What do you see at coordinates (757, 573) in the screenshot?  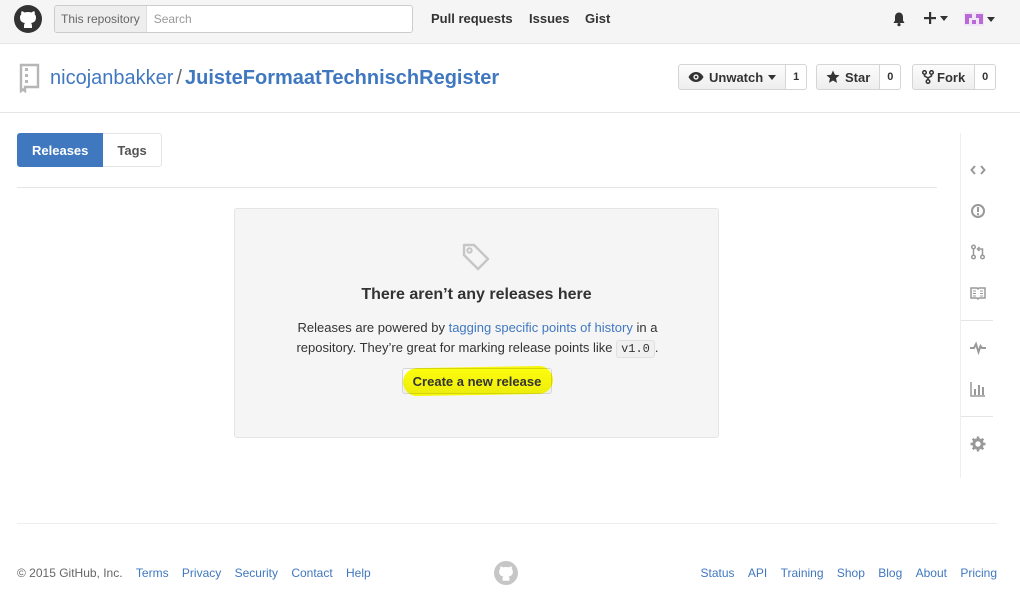 I see `footer-link-api: API` at bounding box center [757, 573].